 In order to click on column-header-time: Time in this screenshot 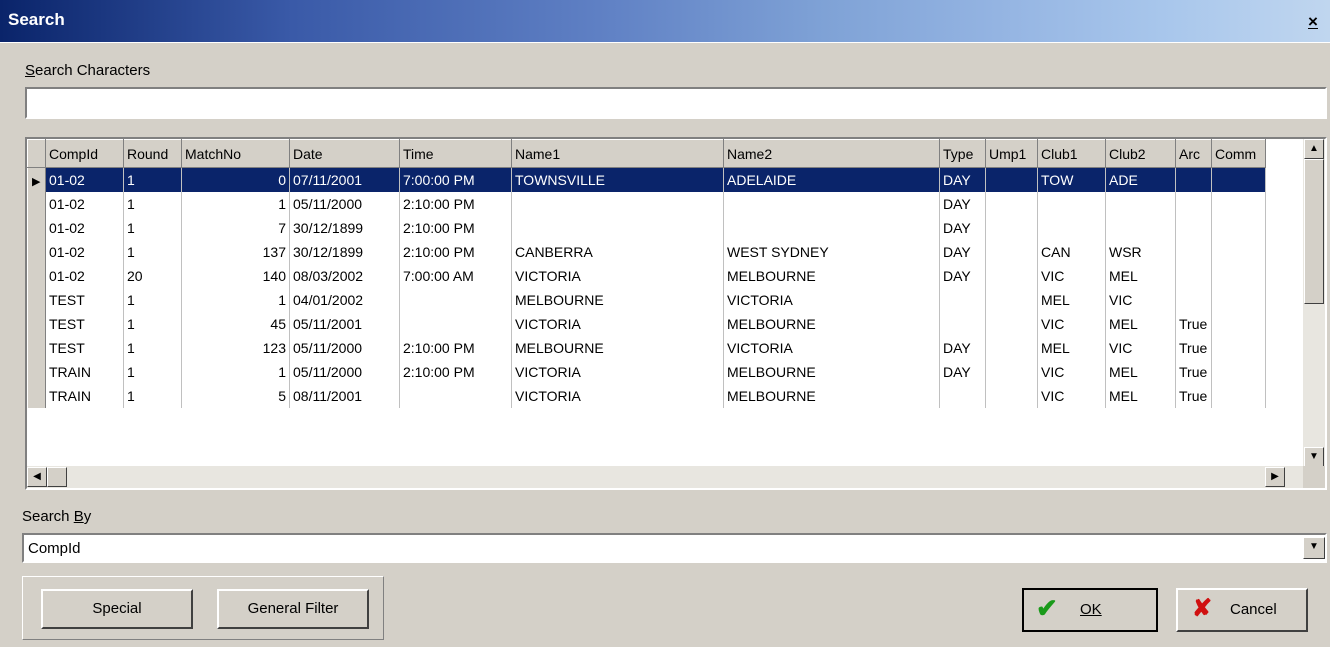, I will do `click(455, 153)`.